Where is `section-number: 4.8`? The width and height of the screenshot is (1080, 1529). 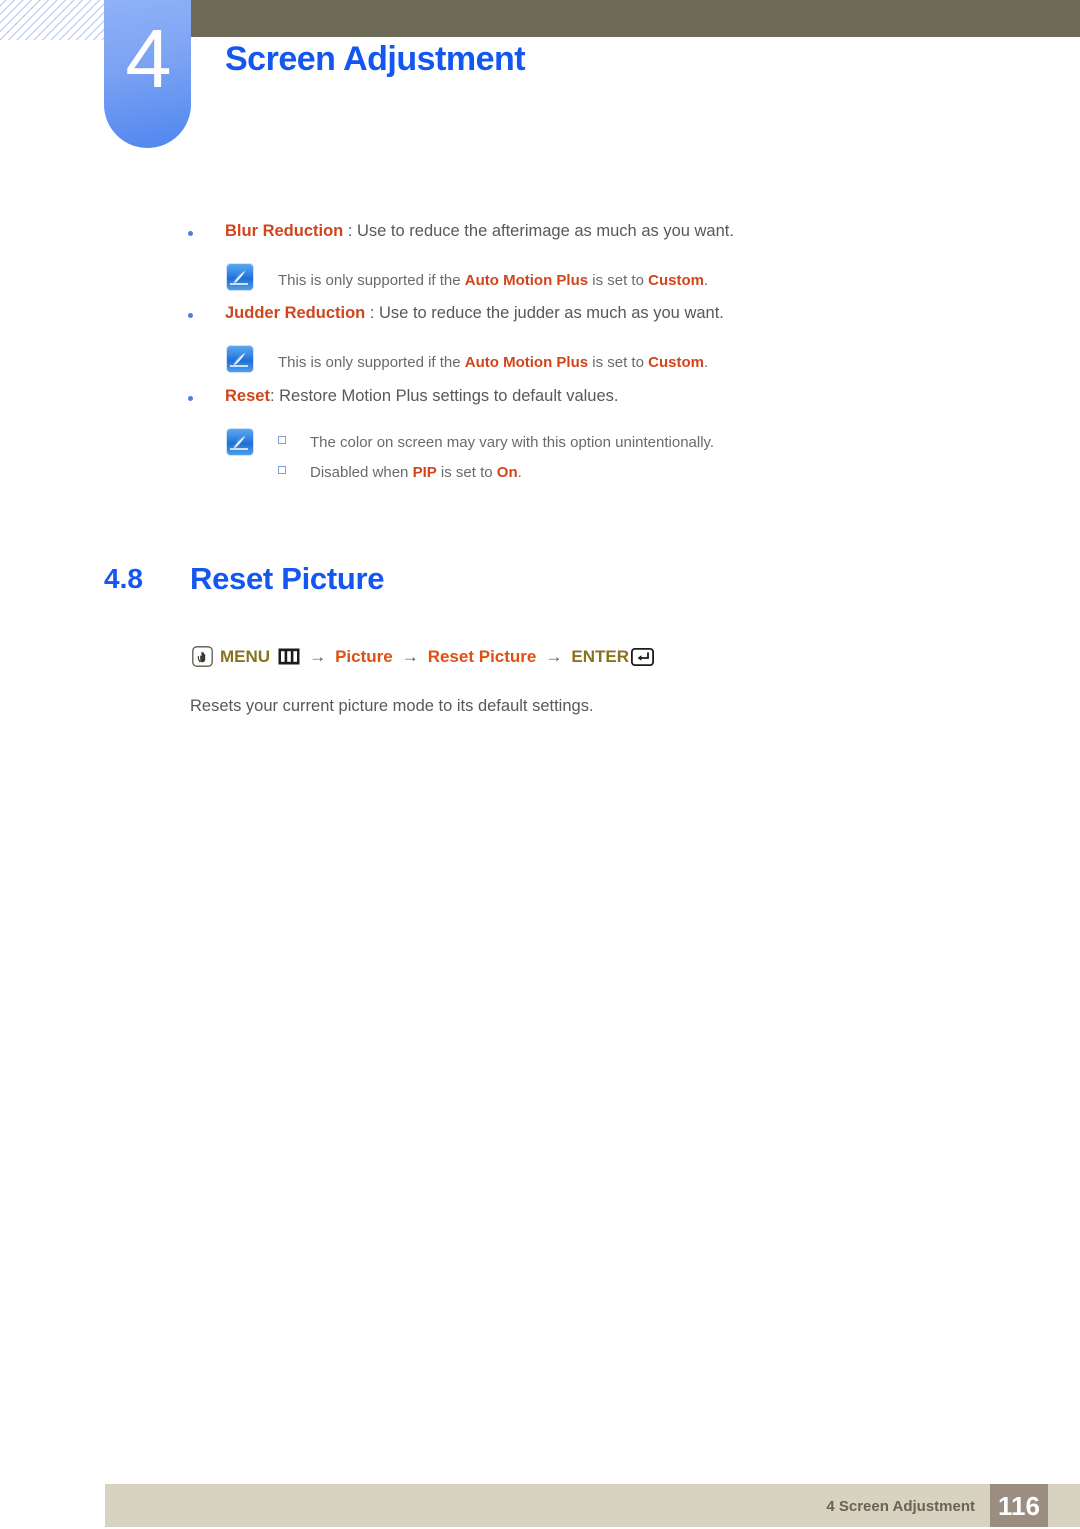 section-number: 4.8 is located at coordinates (123, 578).